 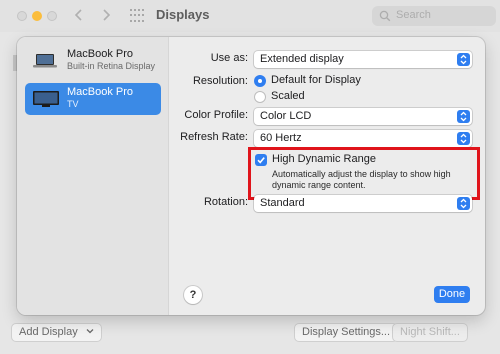 I want to click on search-placeholder: Search, so click(x=413, y=15).